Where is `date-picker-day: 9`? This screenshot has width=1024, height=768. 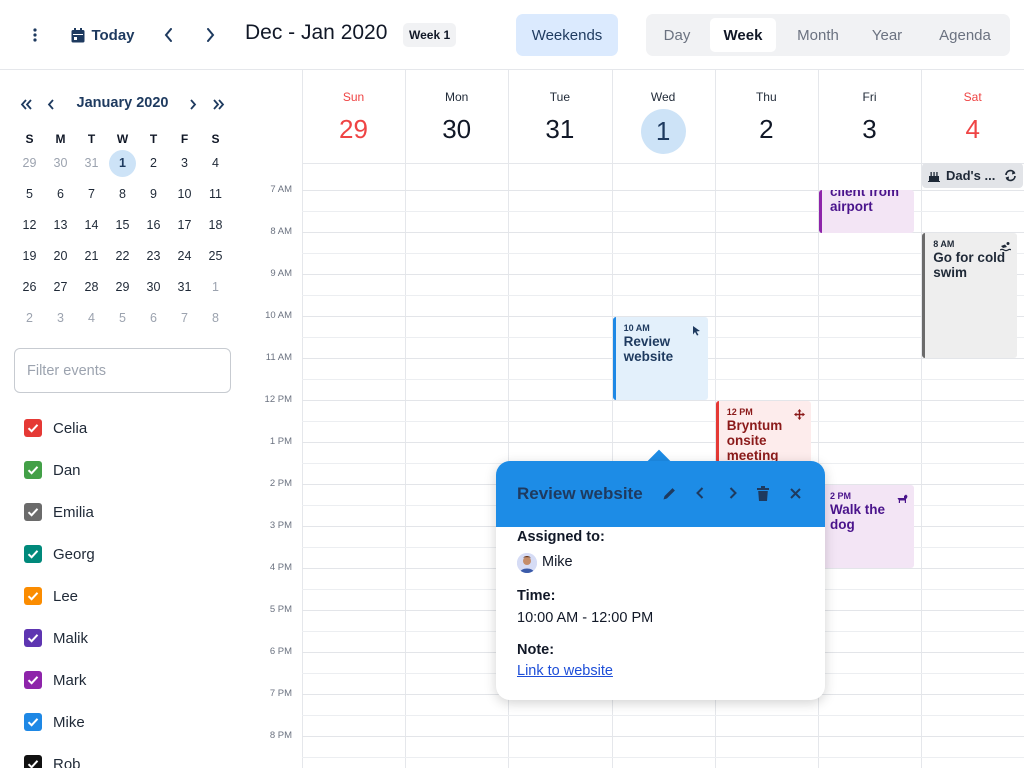 date-picker-day: 9 is located at coordinates (153, 194).